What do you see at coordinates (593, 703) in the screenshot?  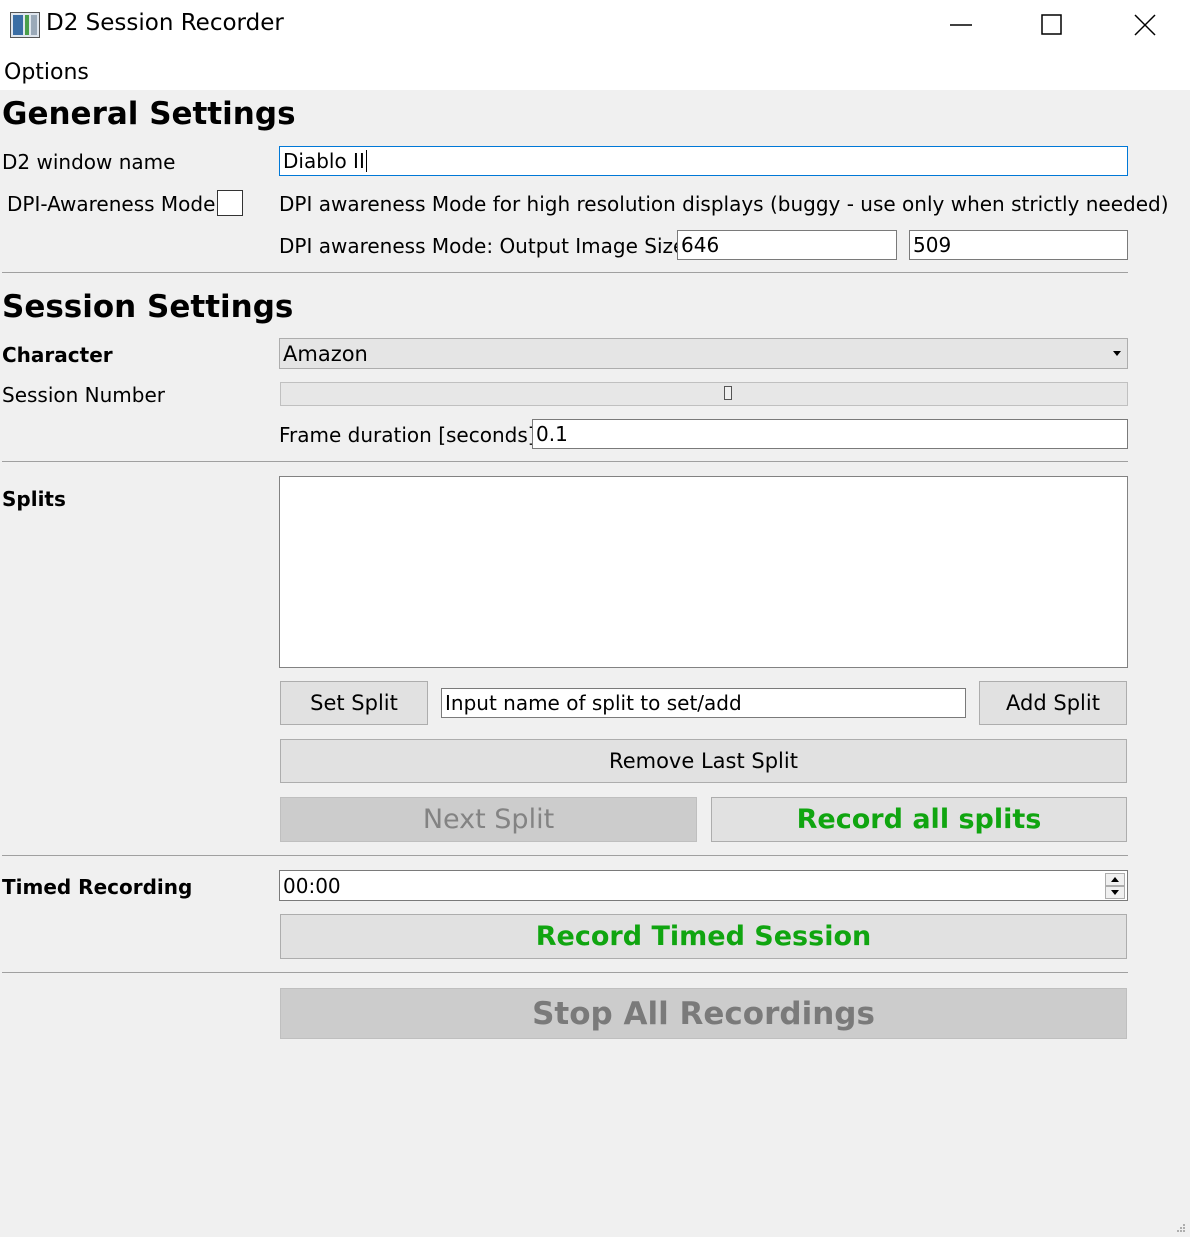 I see `split-name-placeholder: Input name of split to set/add` at bounding box center [593, 703].